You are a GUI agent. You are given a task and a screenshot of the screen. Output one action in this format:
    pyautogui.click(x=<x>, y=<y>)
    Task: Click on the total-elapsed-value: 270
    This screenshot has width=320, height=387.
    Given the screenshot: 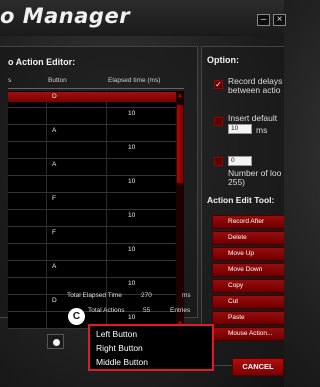 What is the action you would take?
    pyautogui.click(x=146, y=295)
    